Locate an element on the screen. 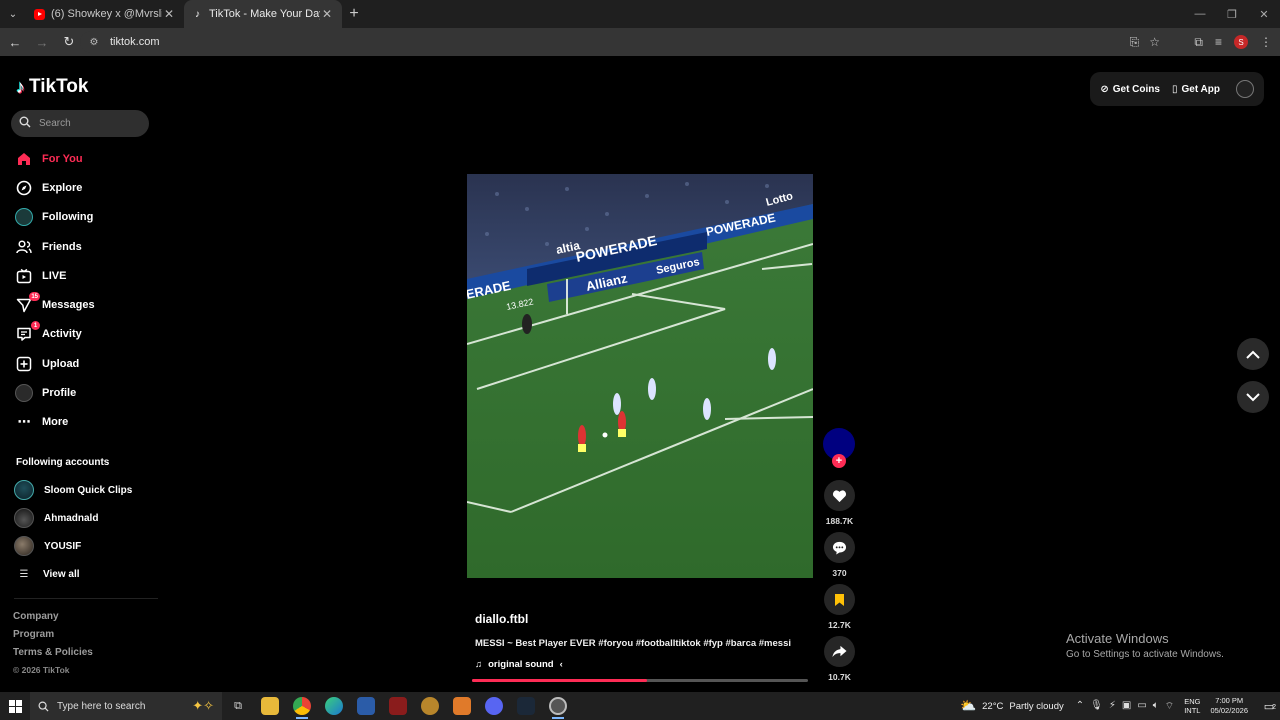  top-actions-bar: ⊘ Get Coins ▯ Get App is located at coordinates (1177, 89).